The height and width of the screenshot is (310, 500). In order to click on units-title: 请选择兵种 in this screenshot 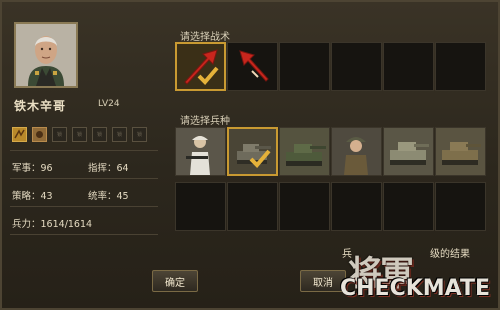, I will do `click(205, 121)`.